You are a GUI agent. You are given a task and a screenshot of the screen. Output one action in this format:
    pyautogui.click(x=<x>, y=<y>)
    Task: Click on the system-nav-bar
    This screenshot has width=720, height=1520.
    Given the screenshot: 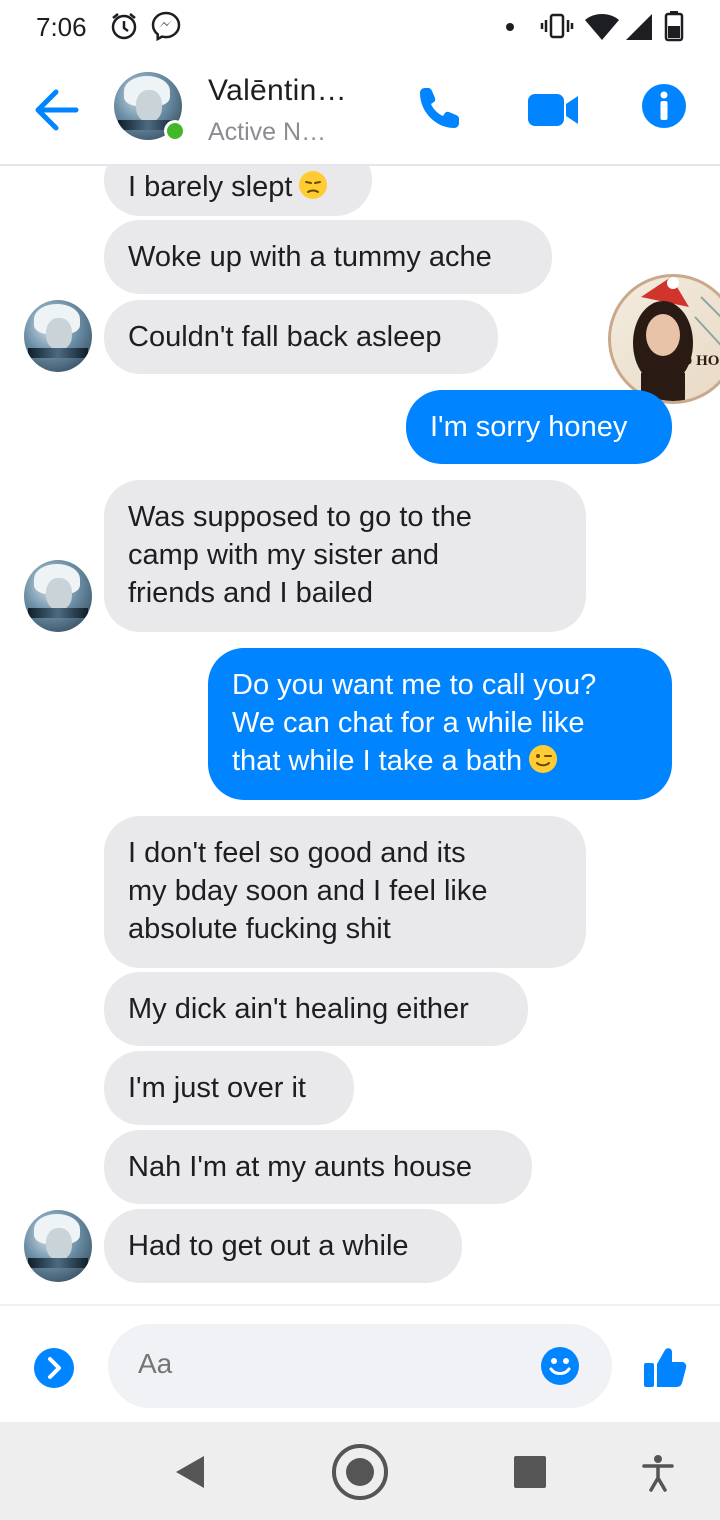 What is the action you would take?
    pyautogui.click(x=360, y=1471)
    